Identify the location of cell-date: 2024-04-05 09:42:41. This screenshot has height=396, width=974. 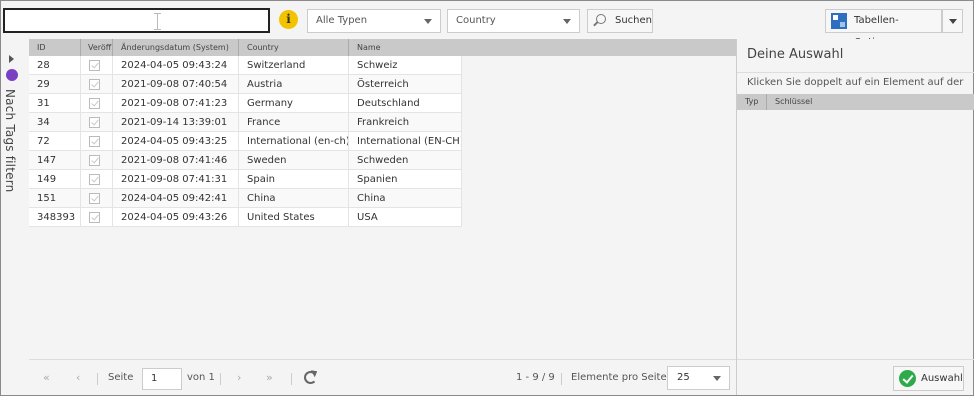
(176, 198).